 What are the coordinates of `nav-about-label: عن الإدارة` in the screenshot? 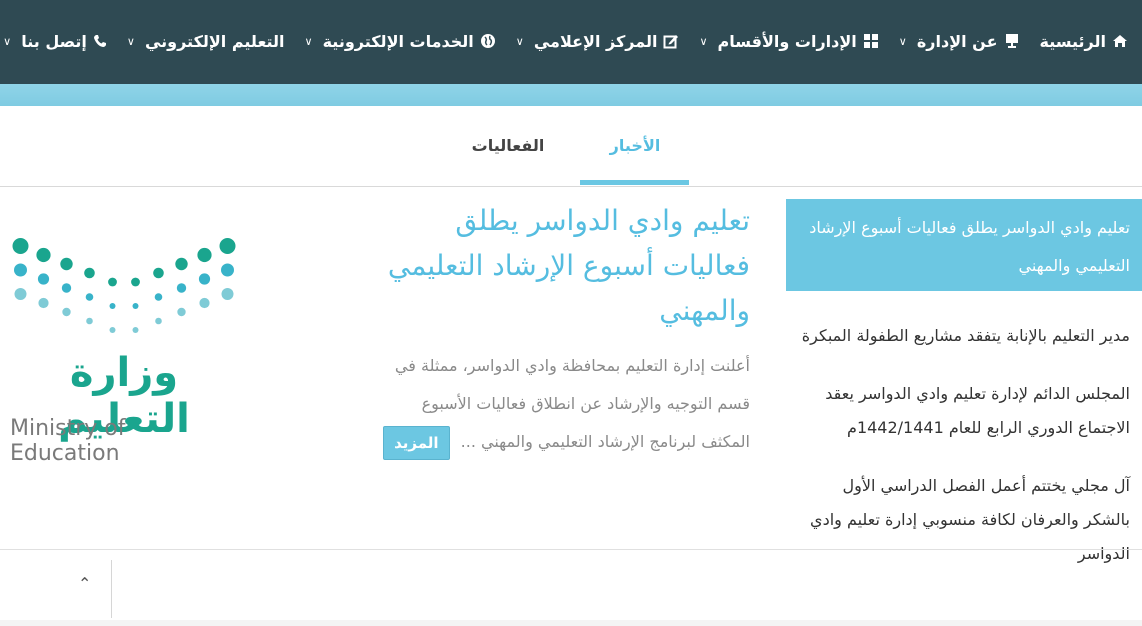 It's located at (957, 41).